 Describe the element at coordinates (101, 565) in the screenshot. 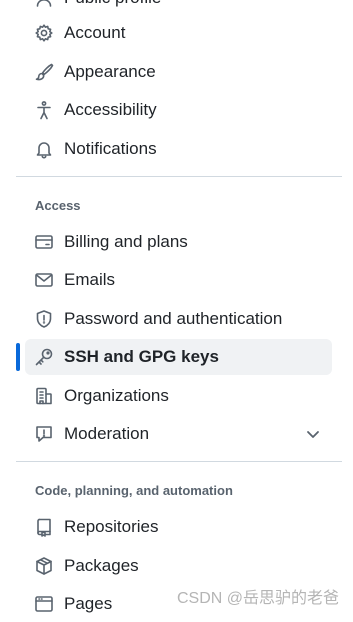

I see `sidebar-item-label: Packages` at that location.